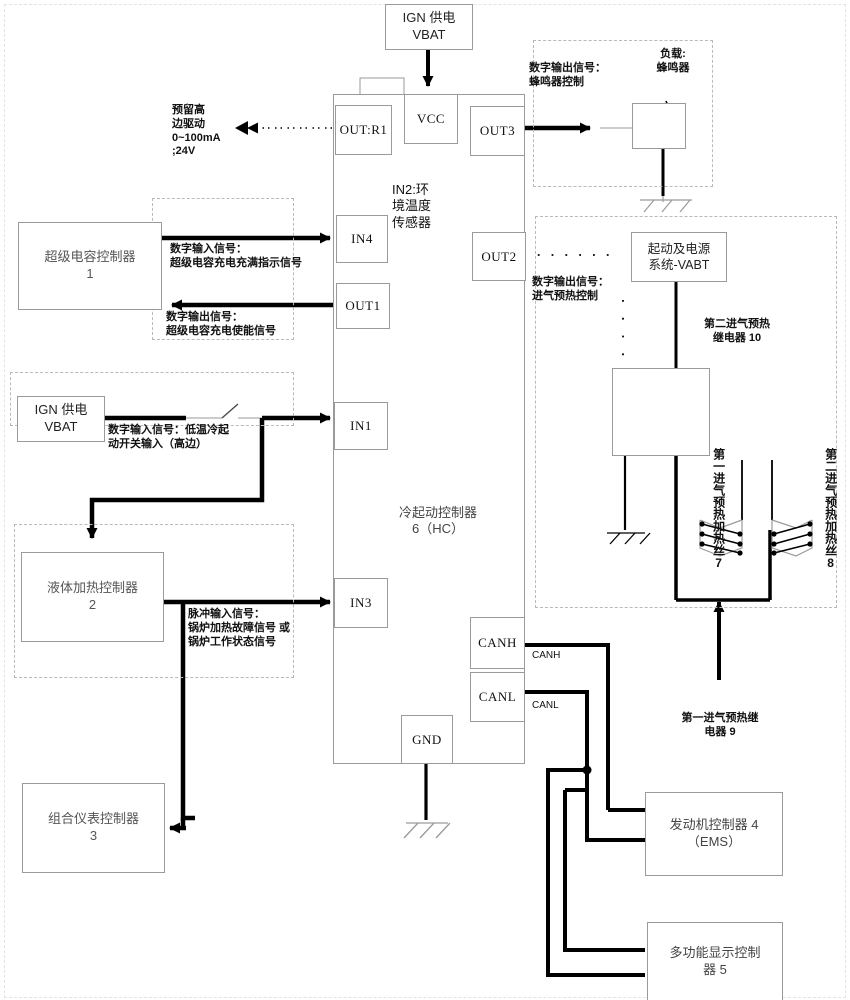 The height and width of the screenshot is (1000, 850). Describe the element at coordinates (363, 306) in the screenshot. I see `port-out1: OUT1` at that location.